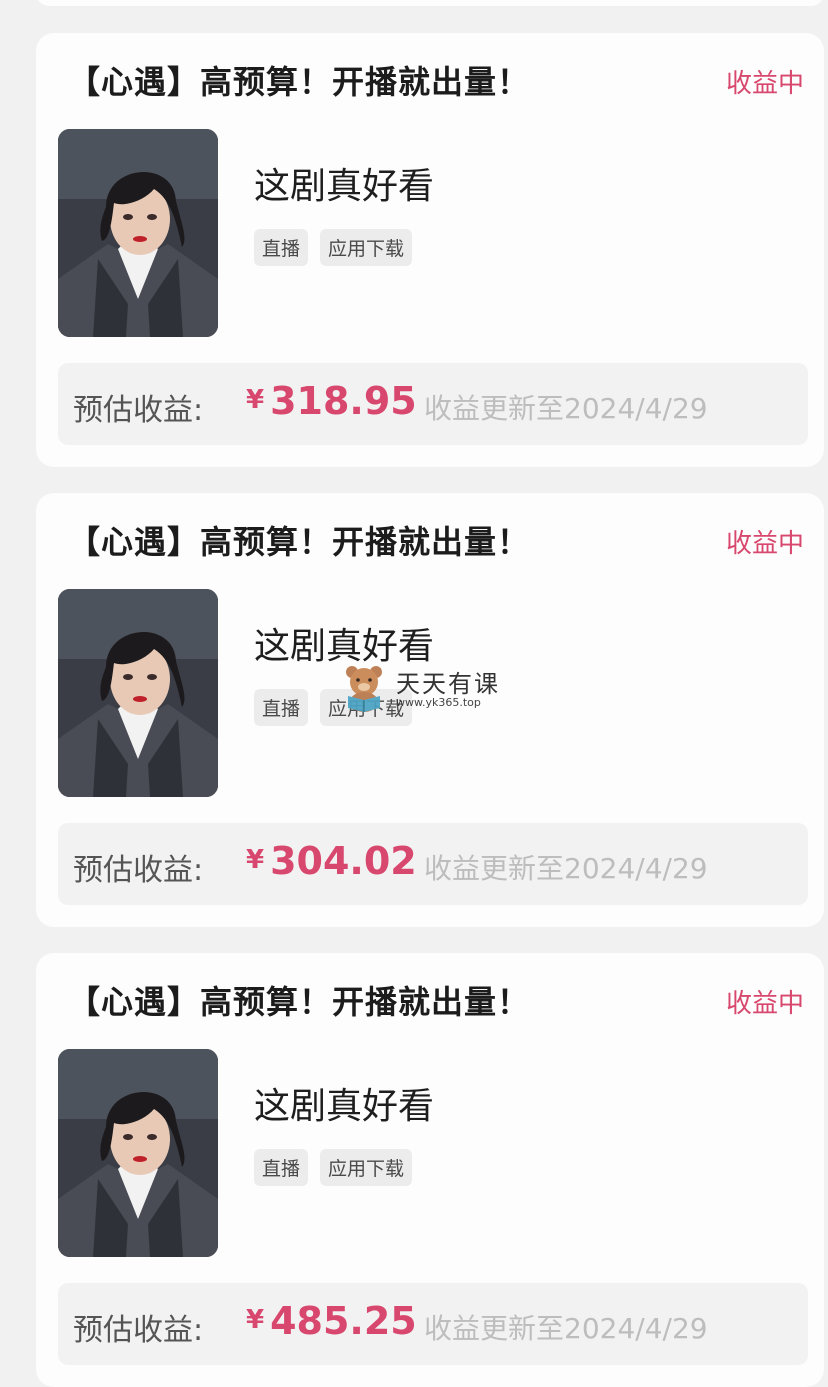 The height and width of the screenshot is (1387, 828). I want to click on amount-value: 485.25, so click(343, 1321).